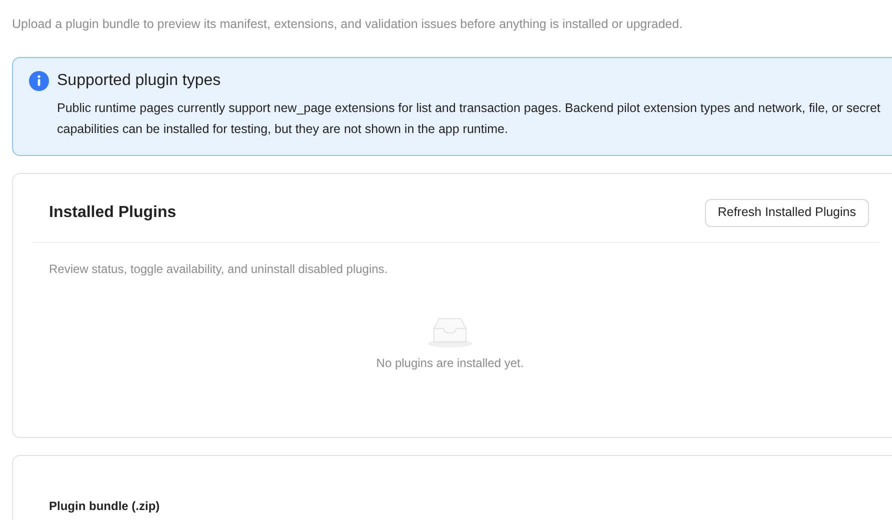 This screenshot has height=520, width=892. What do you see at coordinates (39, 81) in the screenshot?
I see `info-icon` at bounding box center [39, 81].